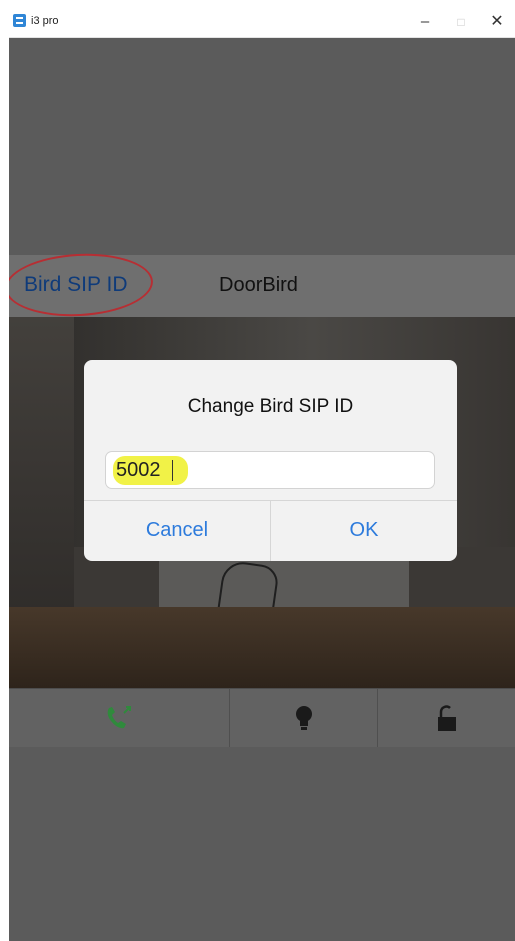 The image size is (515, 941). I want to click on camera-floor, so click(262, 647).